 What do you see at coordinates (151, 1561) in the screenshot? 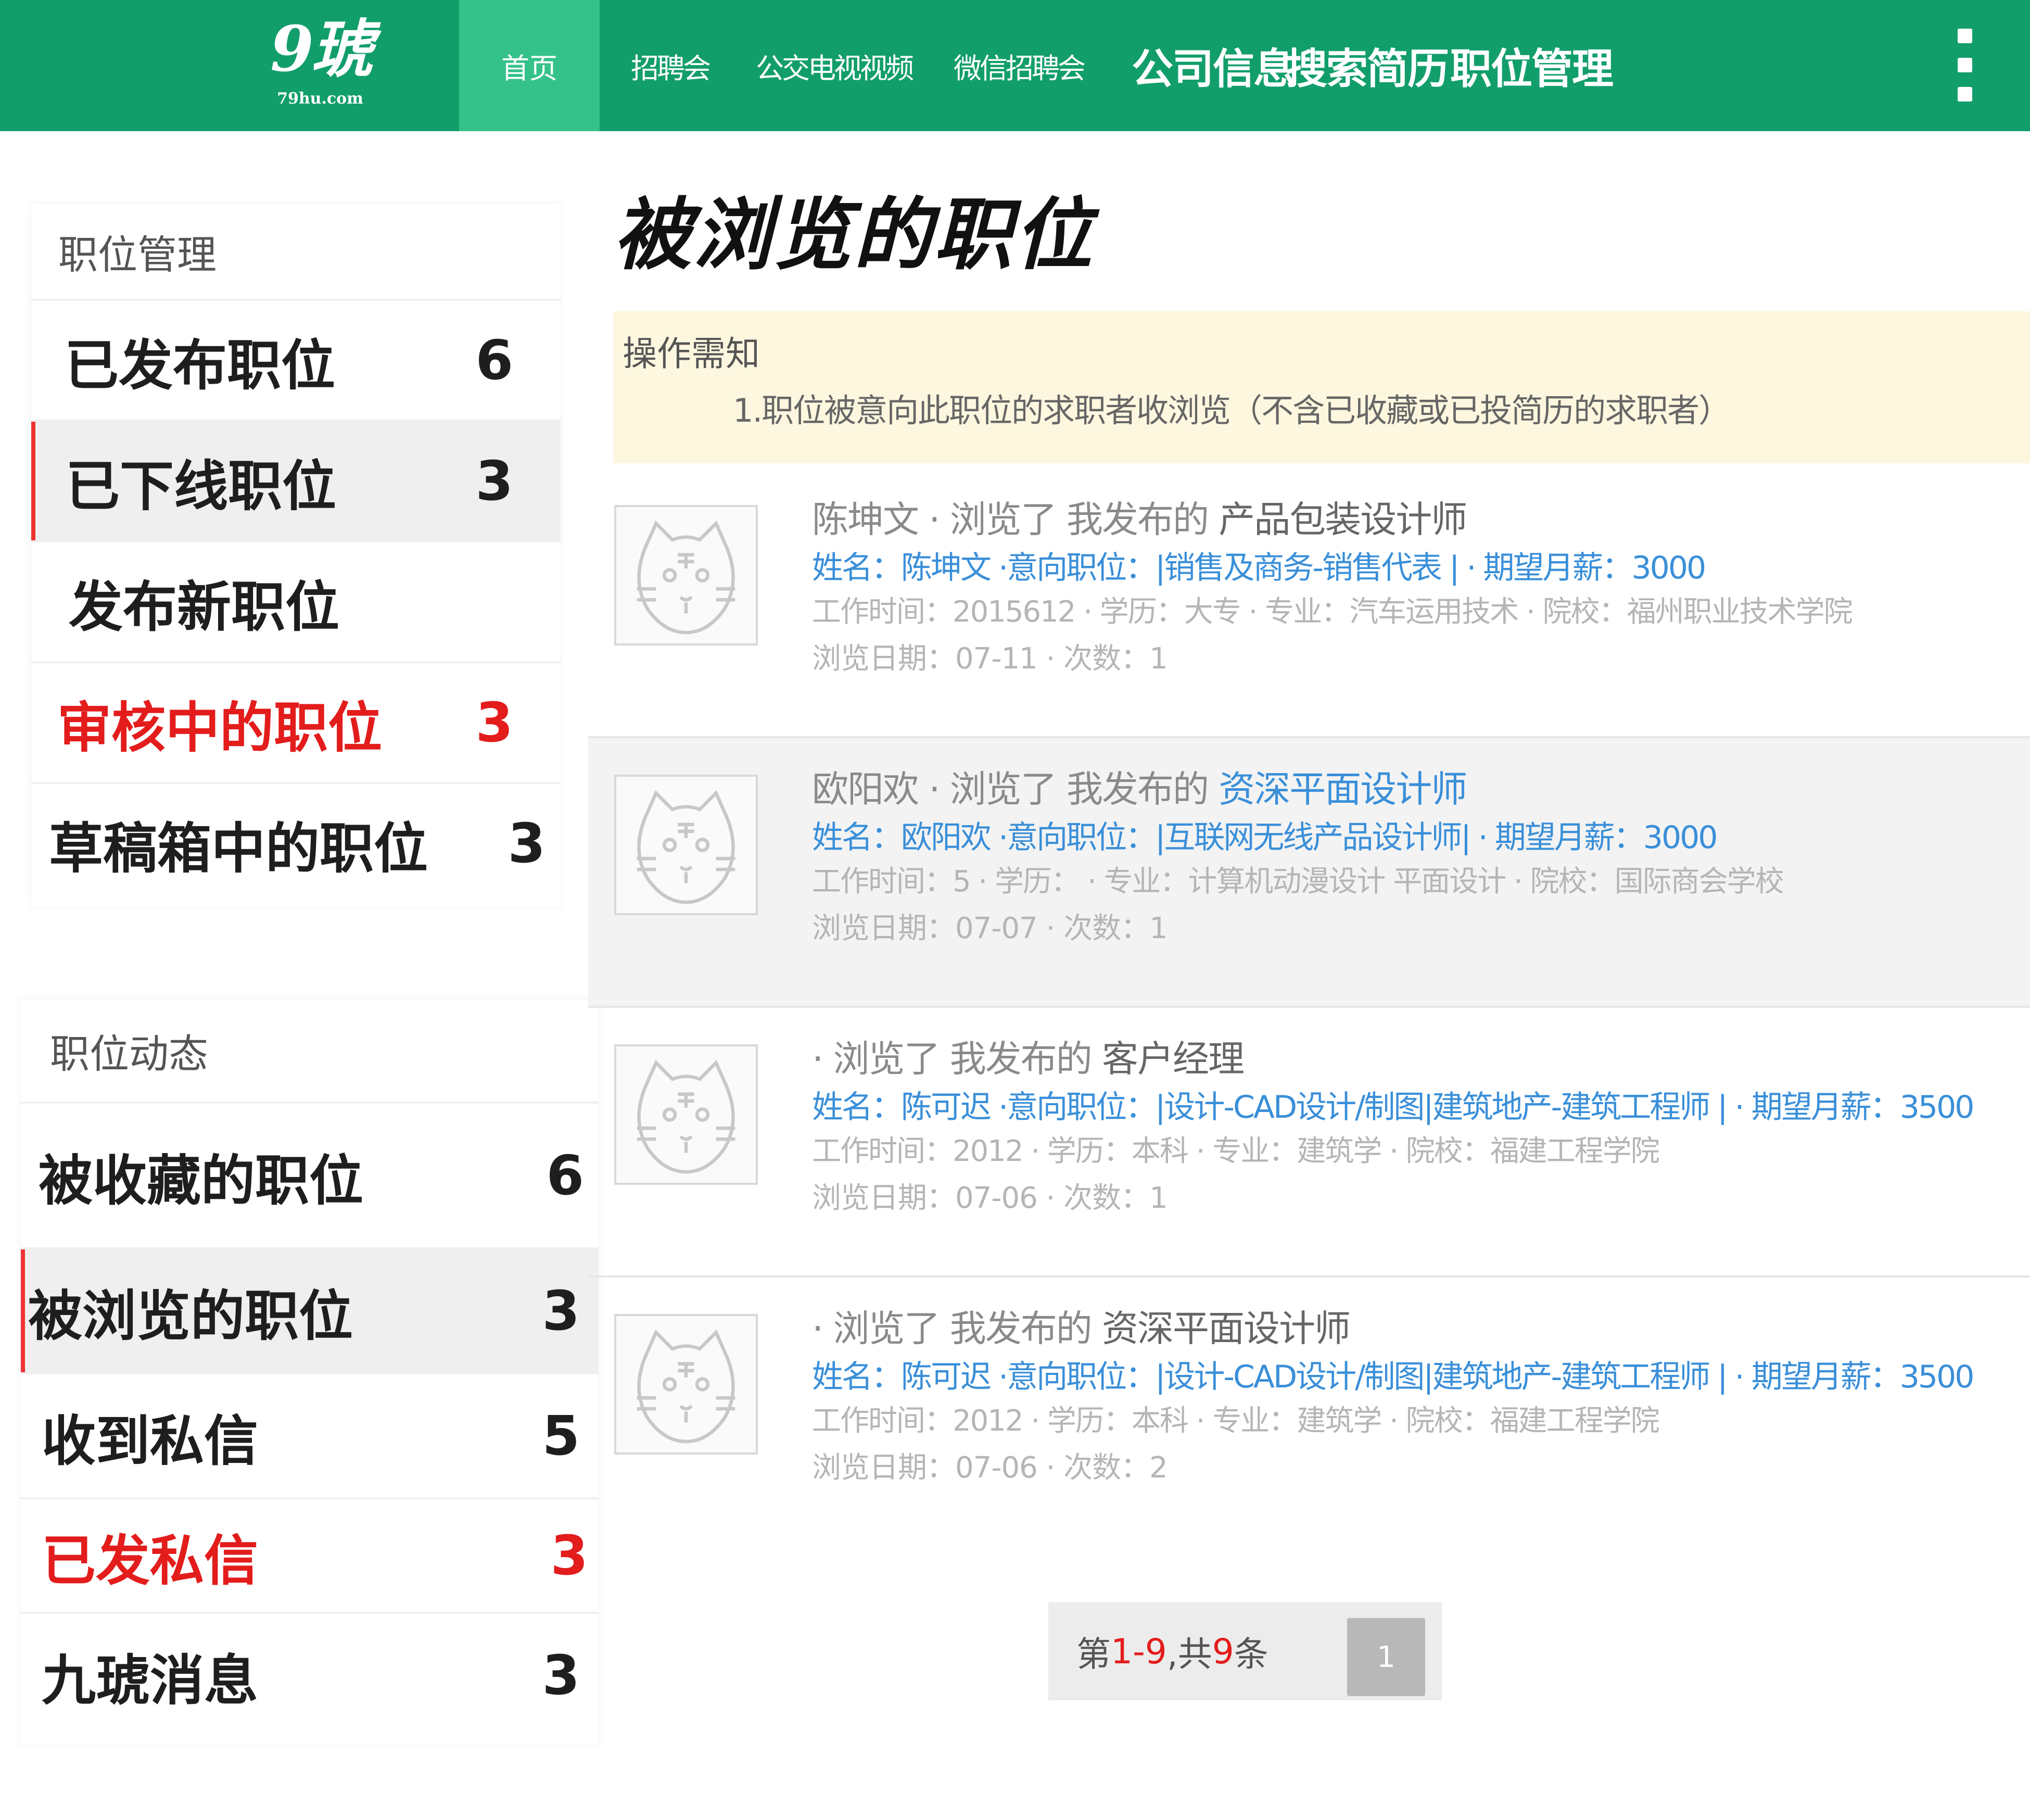
I see `sidebar-item-label: 已发私信` at bounding box center [151, 1561].